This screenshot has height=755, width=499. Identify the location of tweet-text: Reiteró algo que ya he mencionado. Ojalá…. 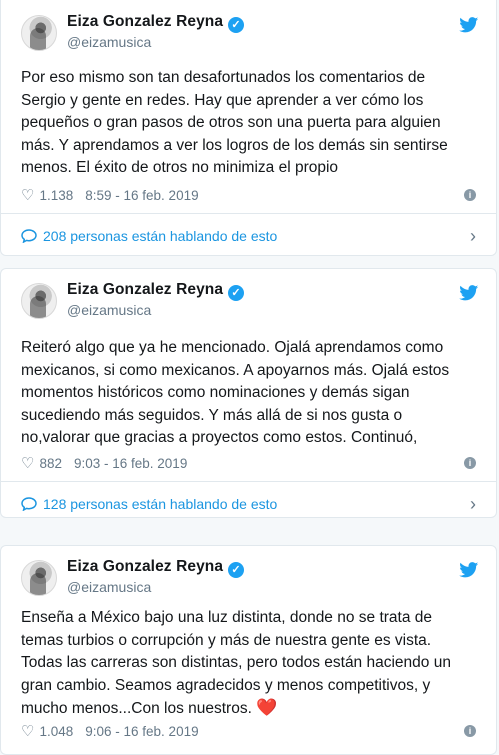
(235, 392).